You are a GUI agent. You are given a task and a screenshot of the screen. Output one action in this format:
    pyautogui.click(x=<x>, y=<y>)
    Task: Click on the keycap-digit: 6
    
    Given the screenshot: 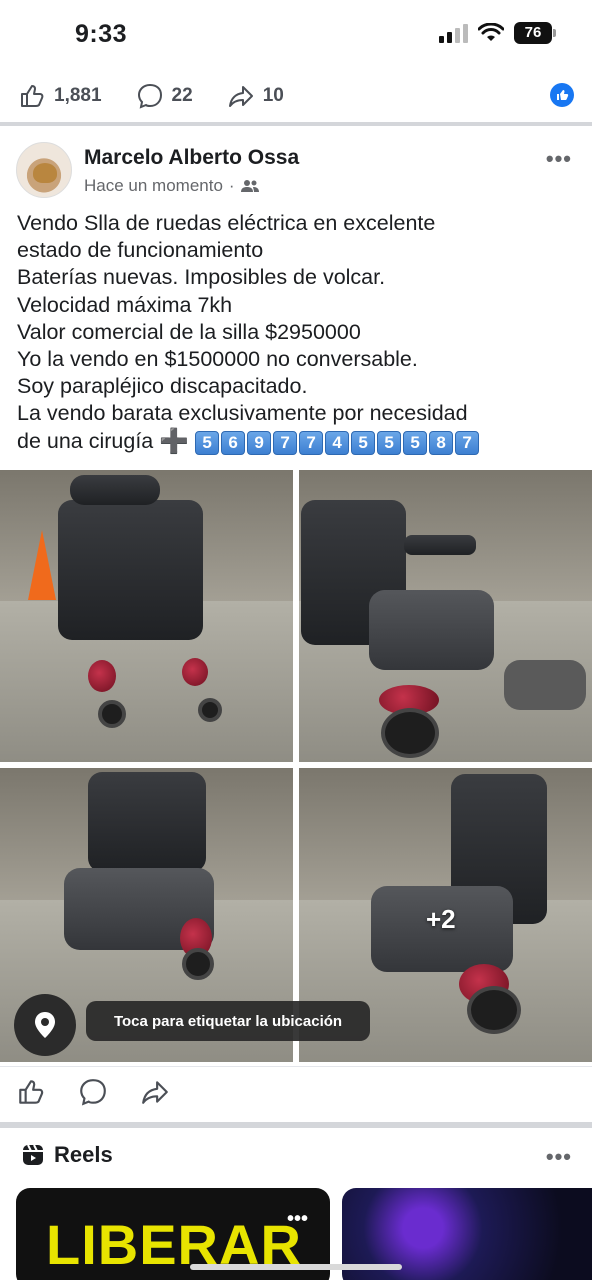 What is the action you would take?
    pyautogui.click(x=233, y=442)
    